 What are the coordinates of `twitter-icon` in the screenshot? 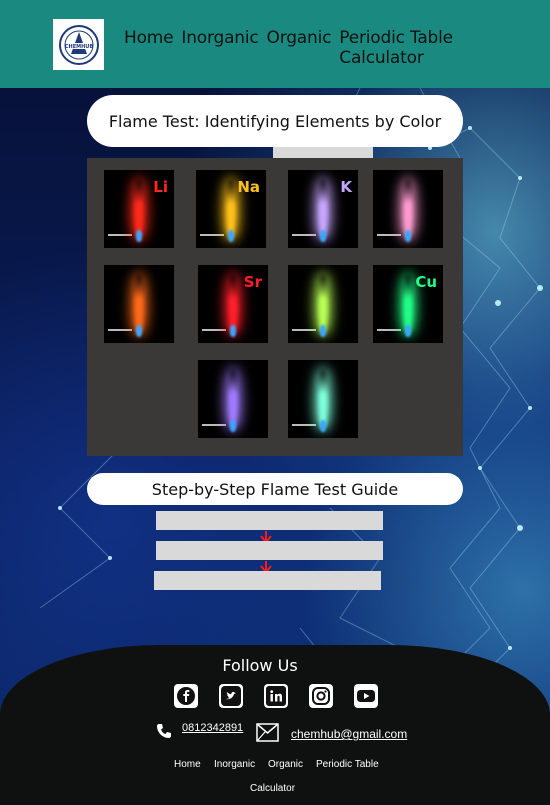 It's located at (231, 696).